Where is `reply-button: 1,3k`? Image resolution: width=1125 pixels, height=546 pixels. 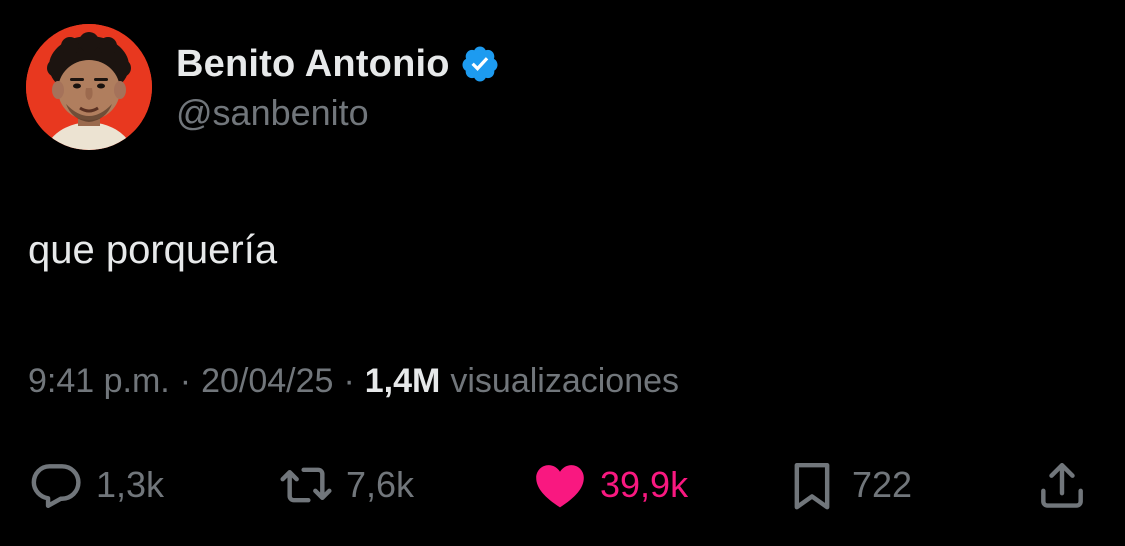
reply-button: 1,3k is located at coordinates (96, 485).